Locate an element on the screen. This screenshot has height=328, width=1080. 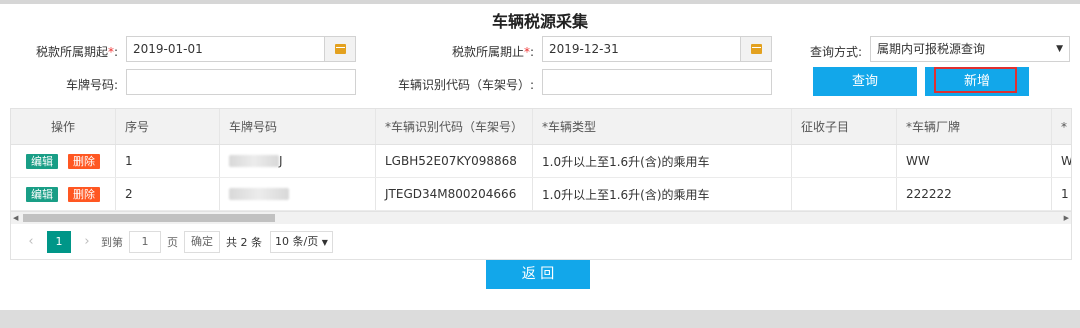
period-end-field: 2019-12-31 is located at coordinates (657, 49).